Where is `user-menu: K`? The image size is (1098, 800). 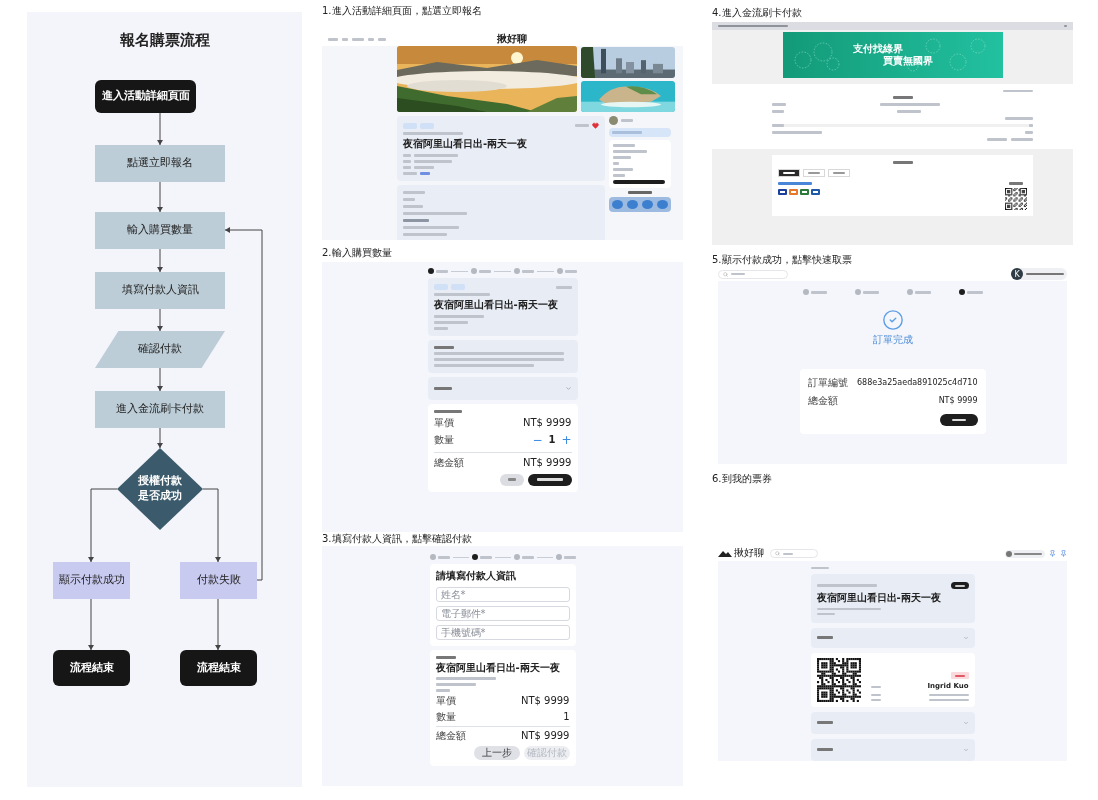
user-menu: K is located at coordinates (1039, 274).